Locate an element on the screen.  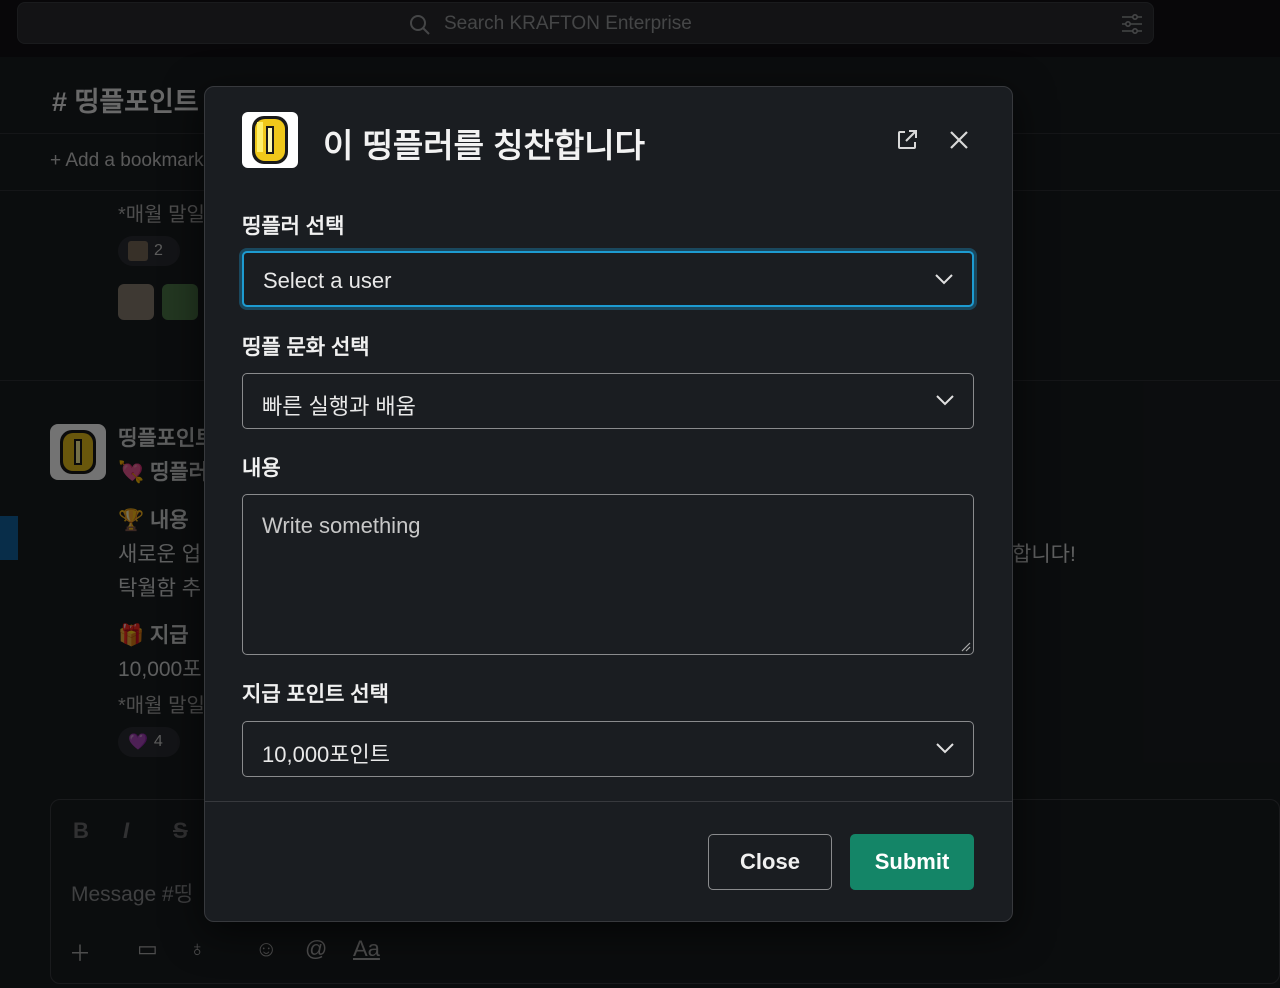
italic-icon: I is located at coordinates (126, 831).